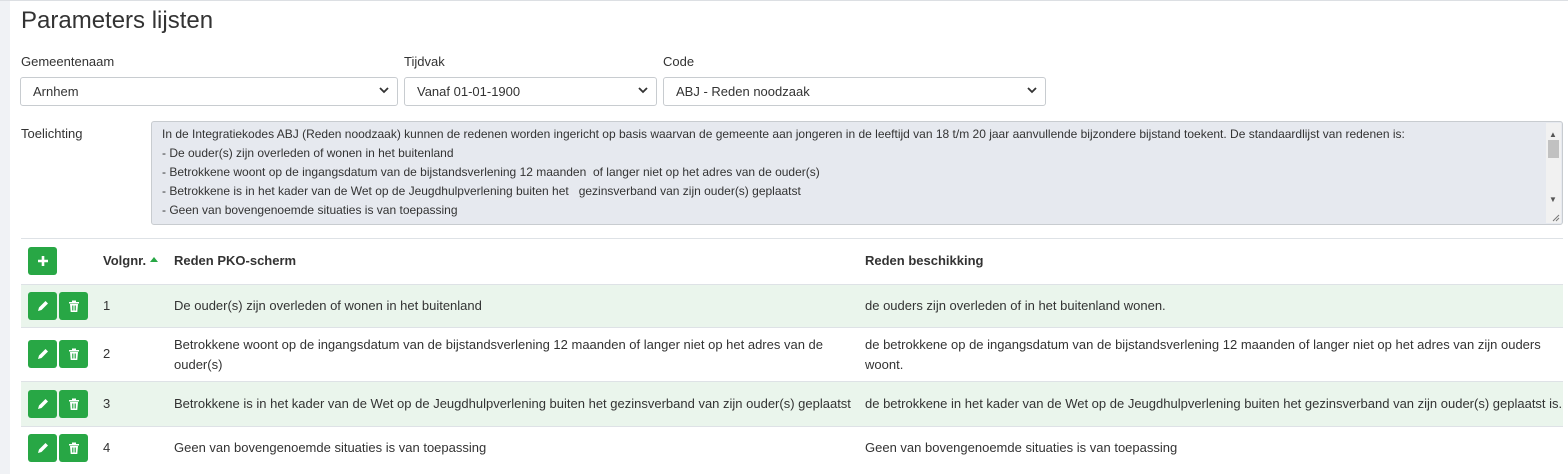 The image size is (1568, 474). Describe the element at coordinates (1553, 199) in the screenshot. I see `scroll-down-icon: ▼` at that location.